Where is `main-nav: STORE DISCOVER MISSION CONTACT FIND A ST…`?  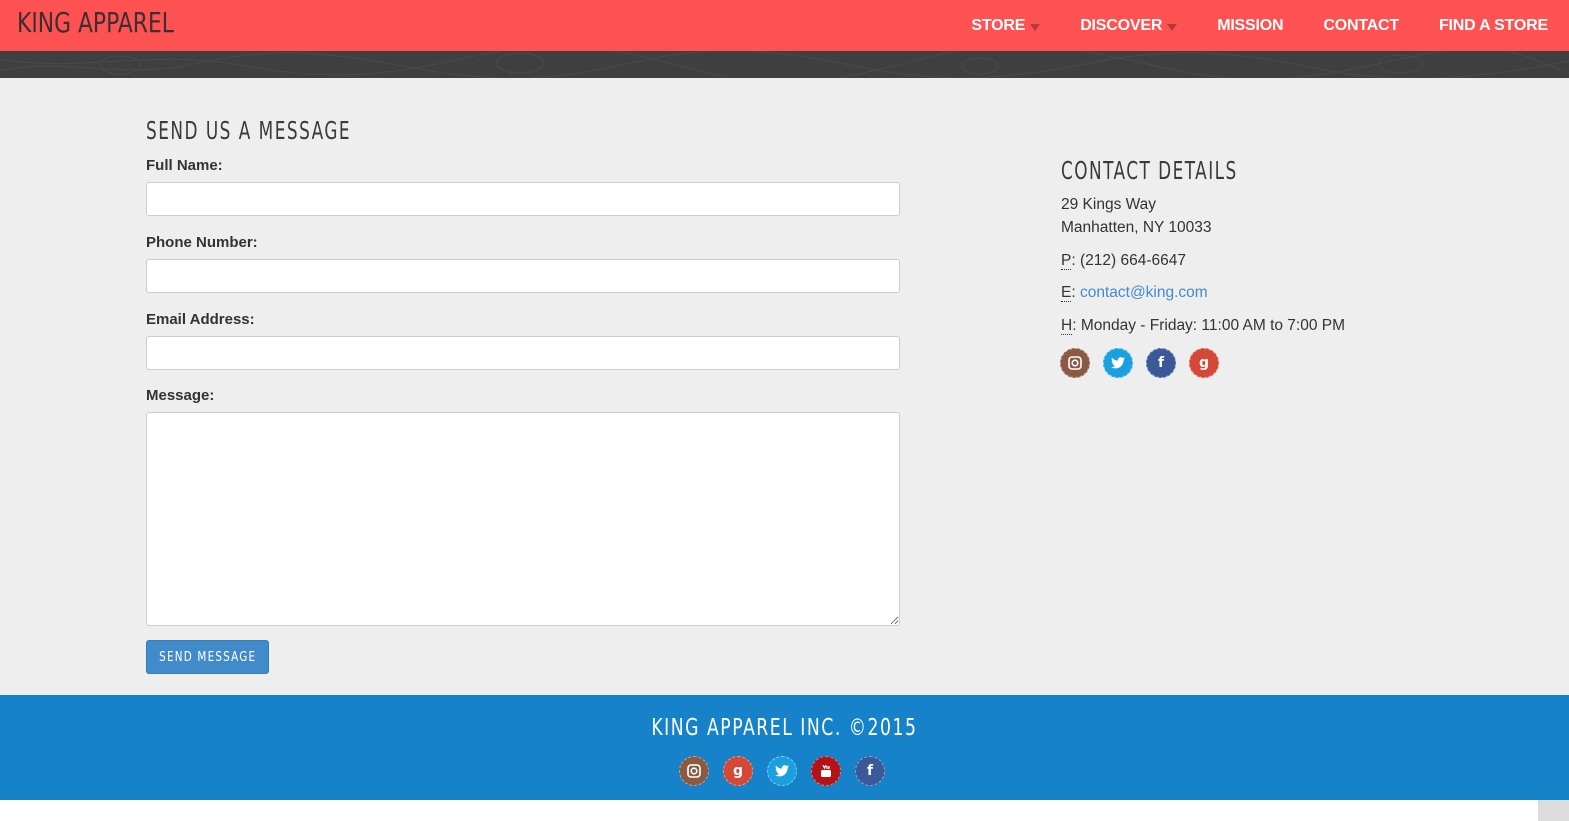
main-nav: STORE DISCOVER MISSION CONTACT FIND A ST… is located at coordinates (1239, 25).